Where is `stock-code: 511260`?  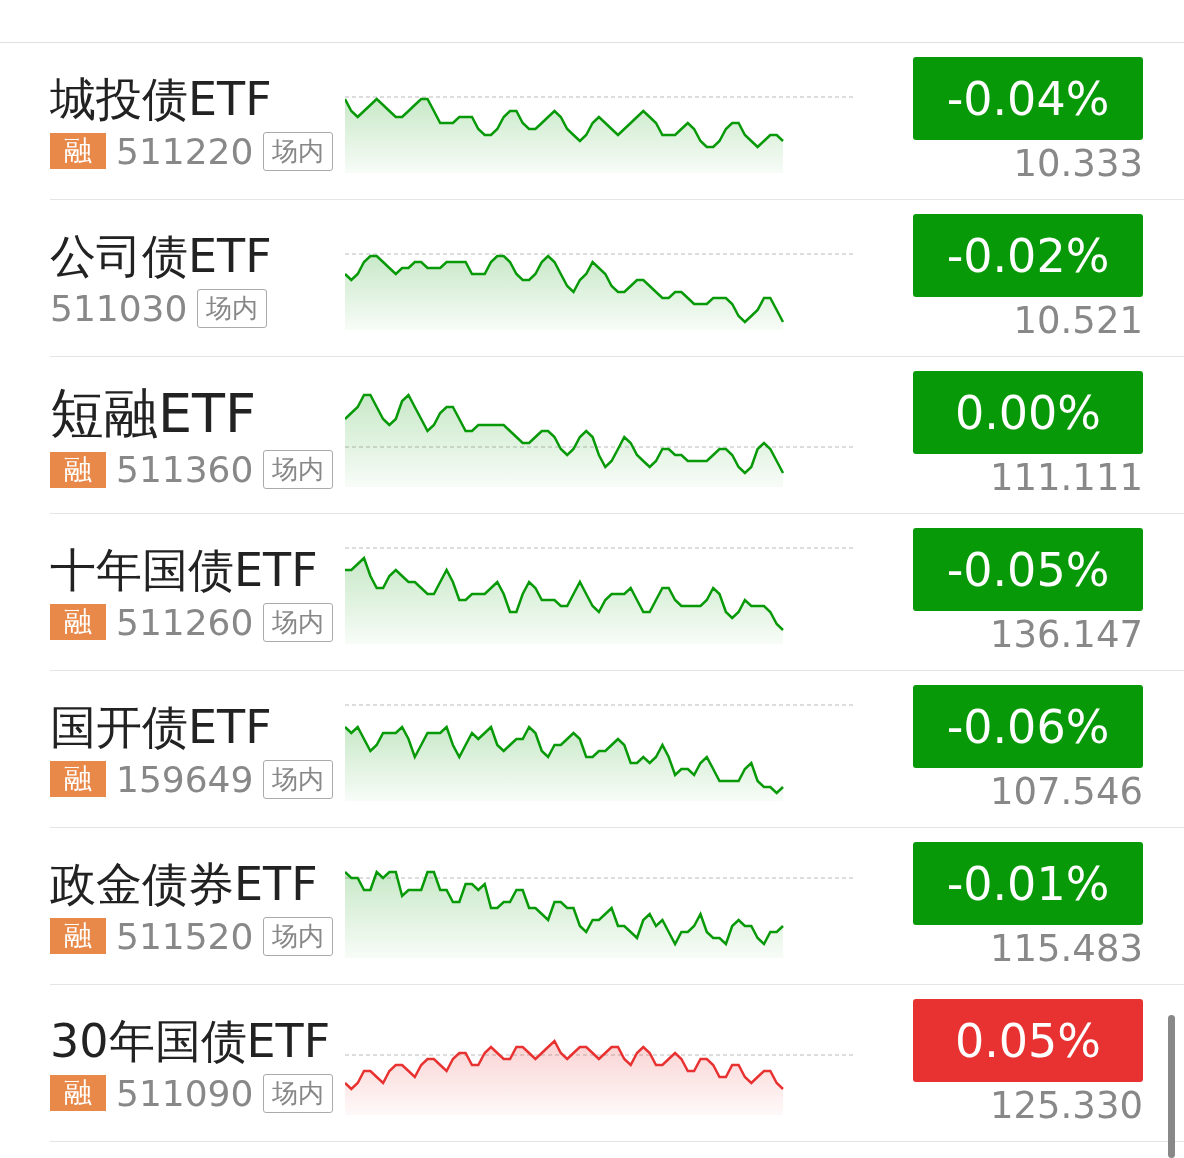 stock-code: 511260 is located at coordinates (185, 622).